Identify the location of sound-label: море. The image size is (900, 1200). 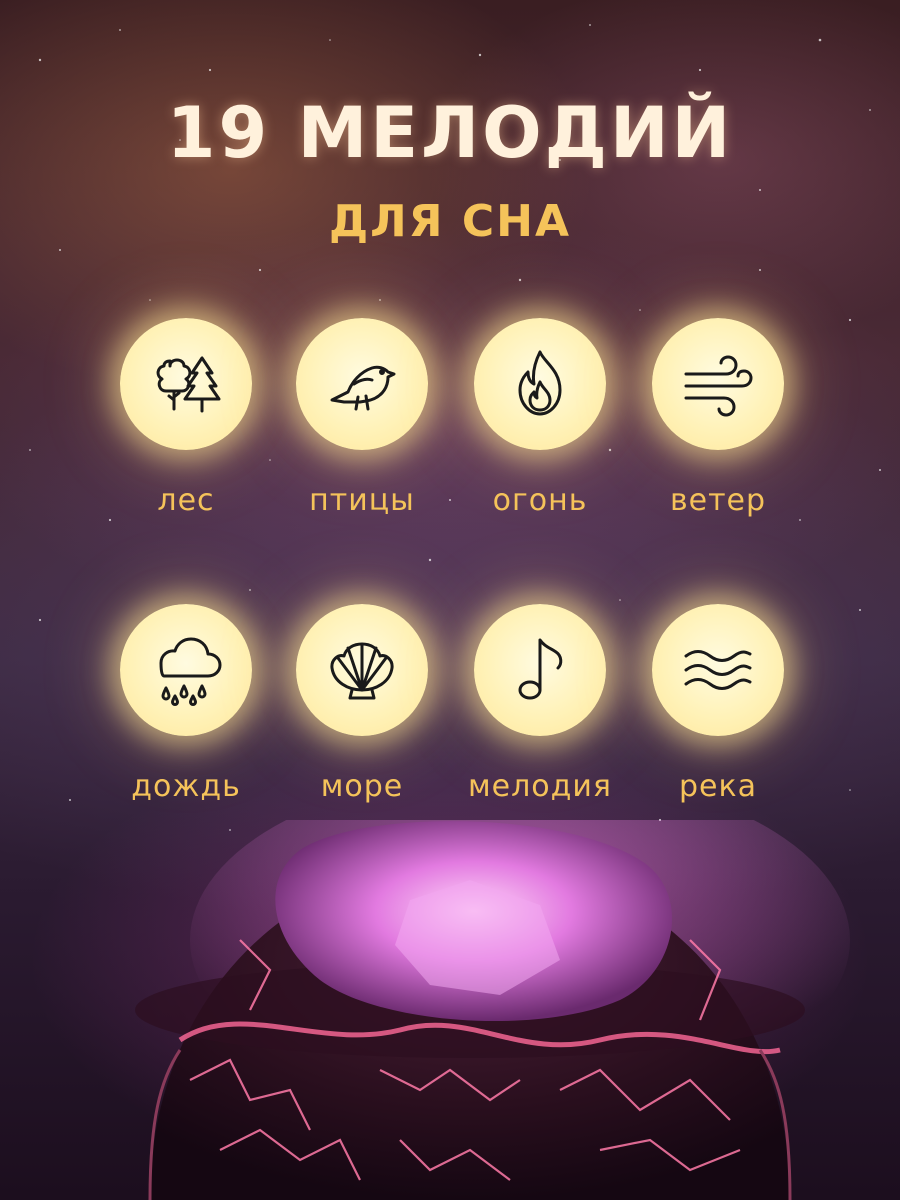
(362, 786).